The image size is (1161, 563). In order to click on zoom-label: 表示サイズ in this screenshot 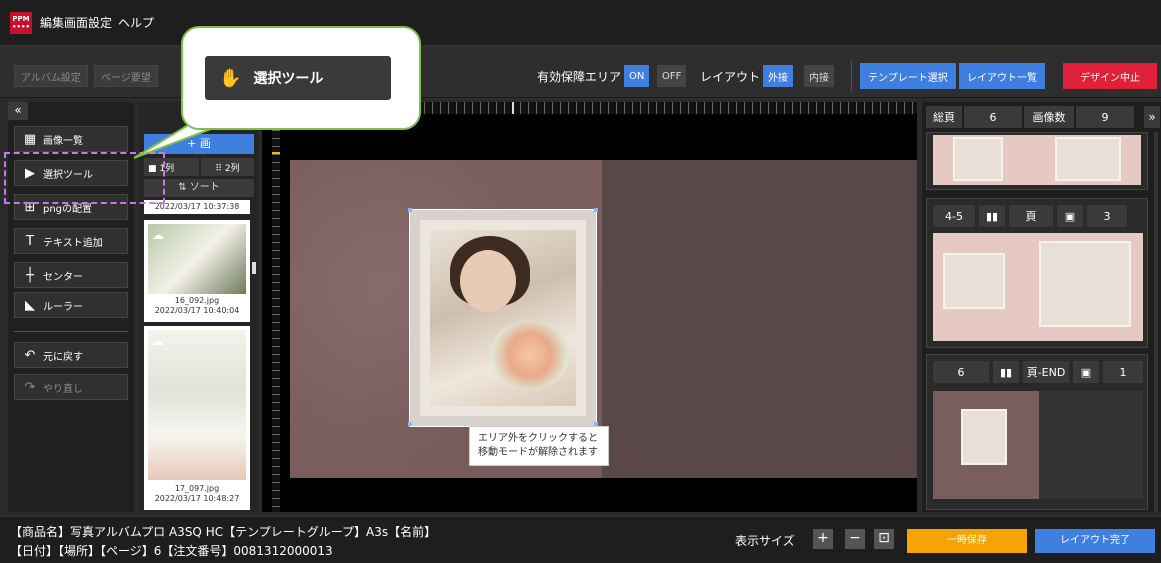, I will do `click(765, 541)`.